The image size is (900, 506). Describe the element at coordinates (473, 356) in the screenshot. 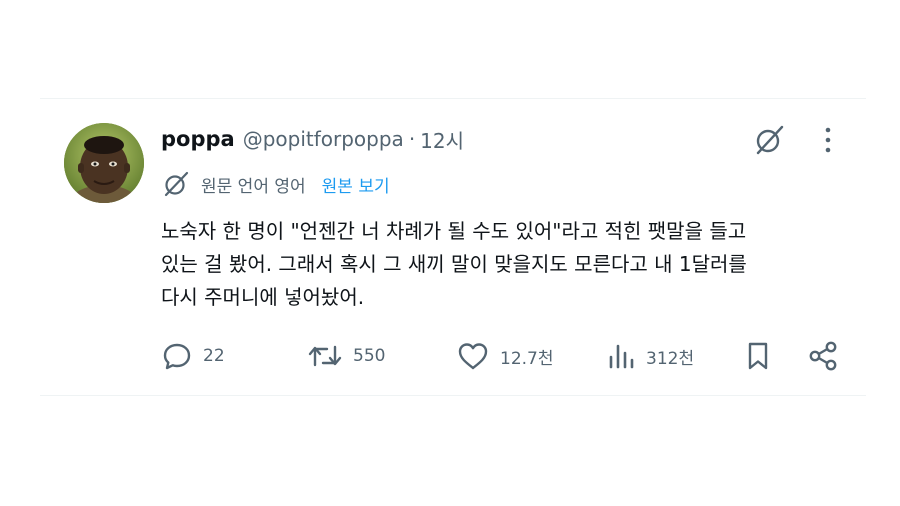

I see `like-icon` at that location.